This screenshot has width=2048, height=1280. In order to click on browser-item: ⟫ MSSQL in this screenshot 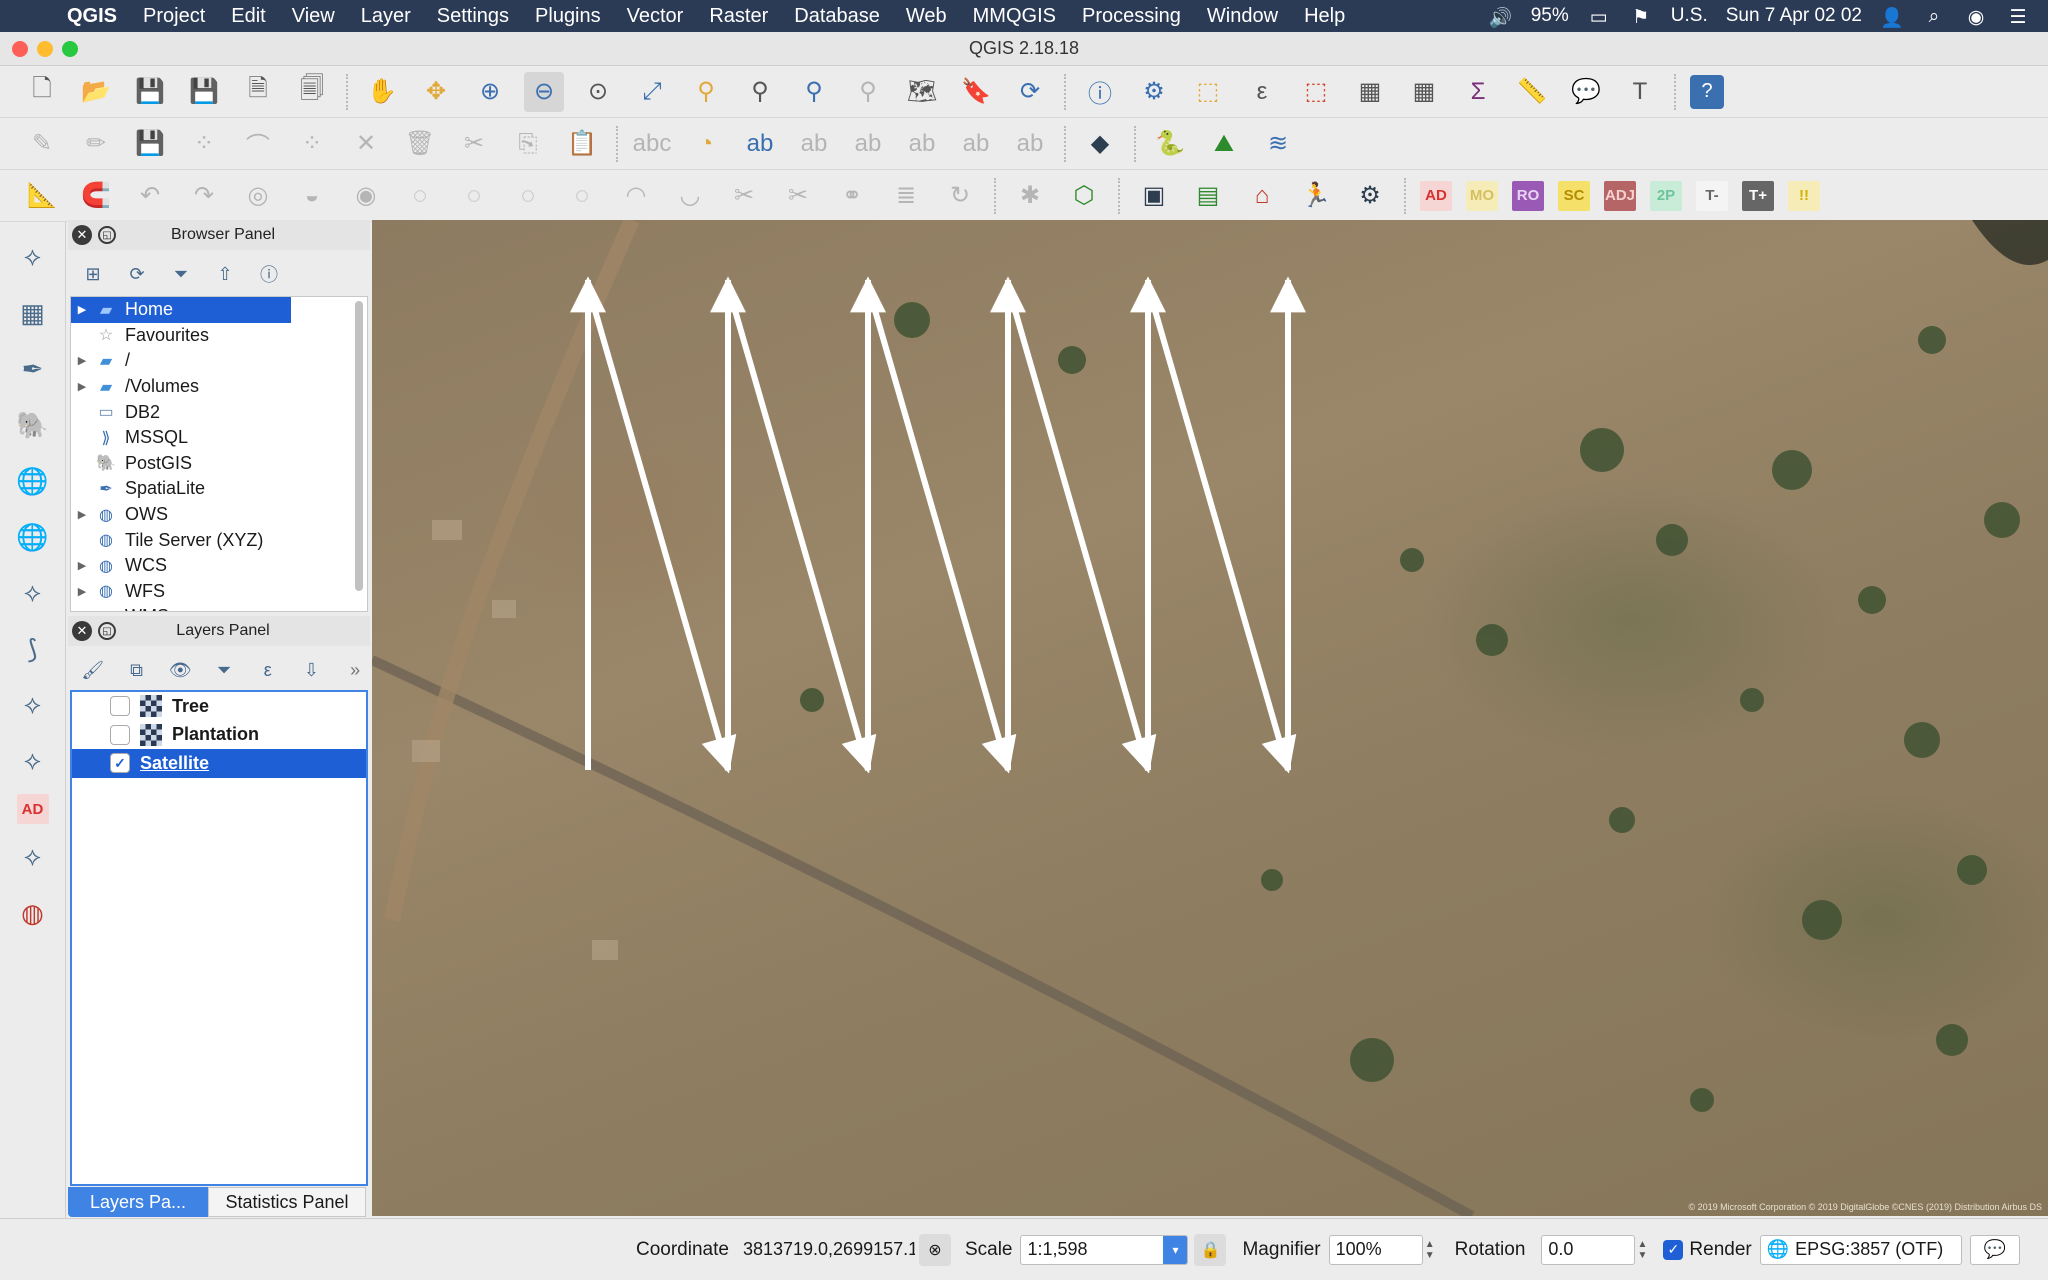, I will do `click(219, 438)`.